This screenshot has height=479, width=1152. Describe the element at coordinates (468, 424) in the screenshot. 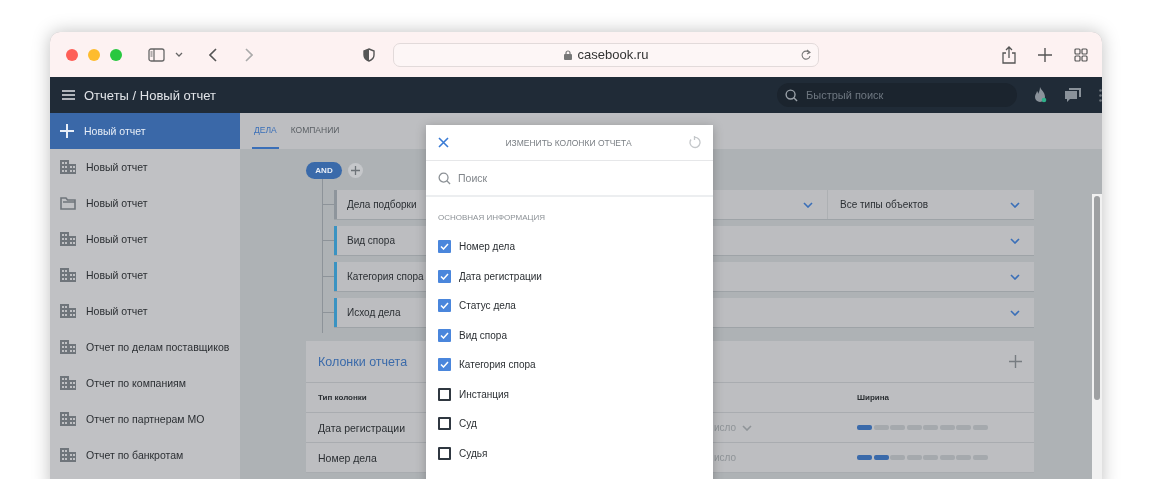

I see `checkbox-label: Суд` at that location.